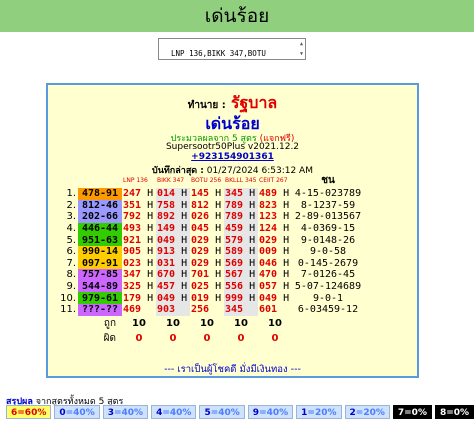 This screenshot has width=474, height=433. Describe the element at coordinates (237, 16) in the screenshot. I see `page-title: เด่นร้อย` at that location.